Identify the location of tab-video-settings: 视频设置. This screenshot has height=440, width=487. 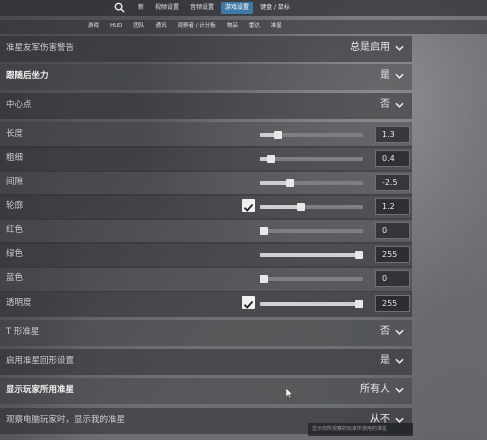
(167, 8).